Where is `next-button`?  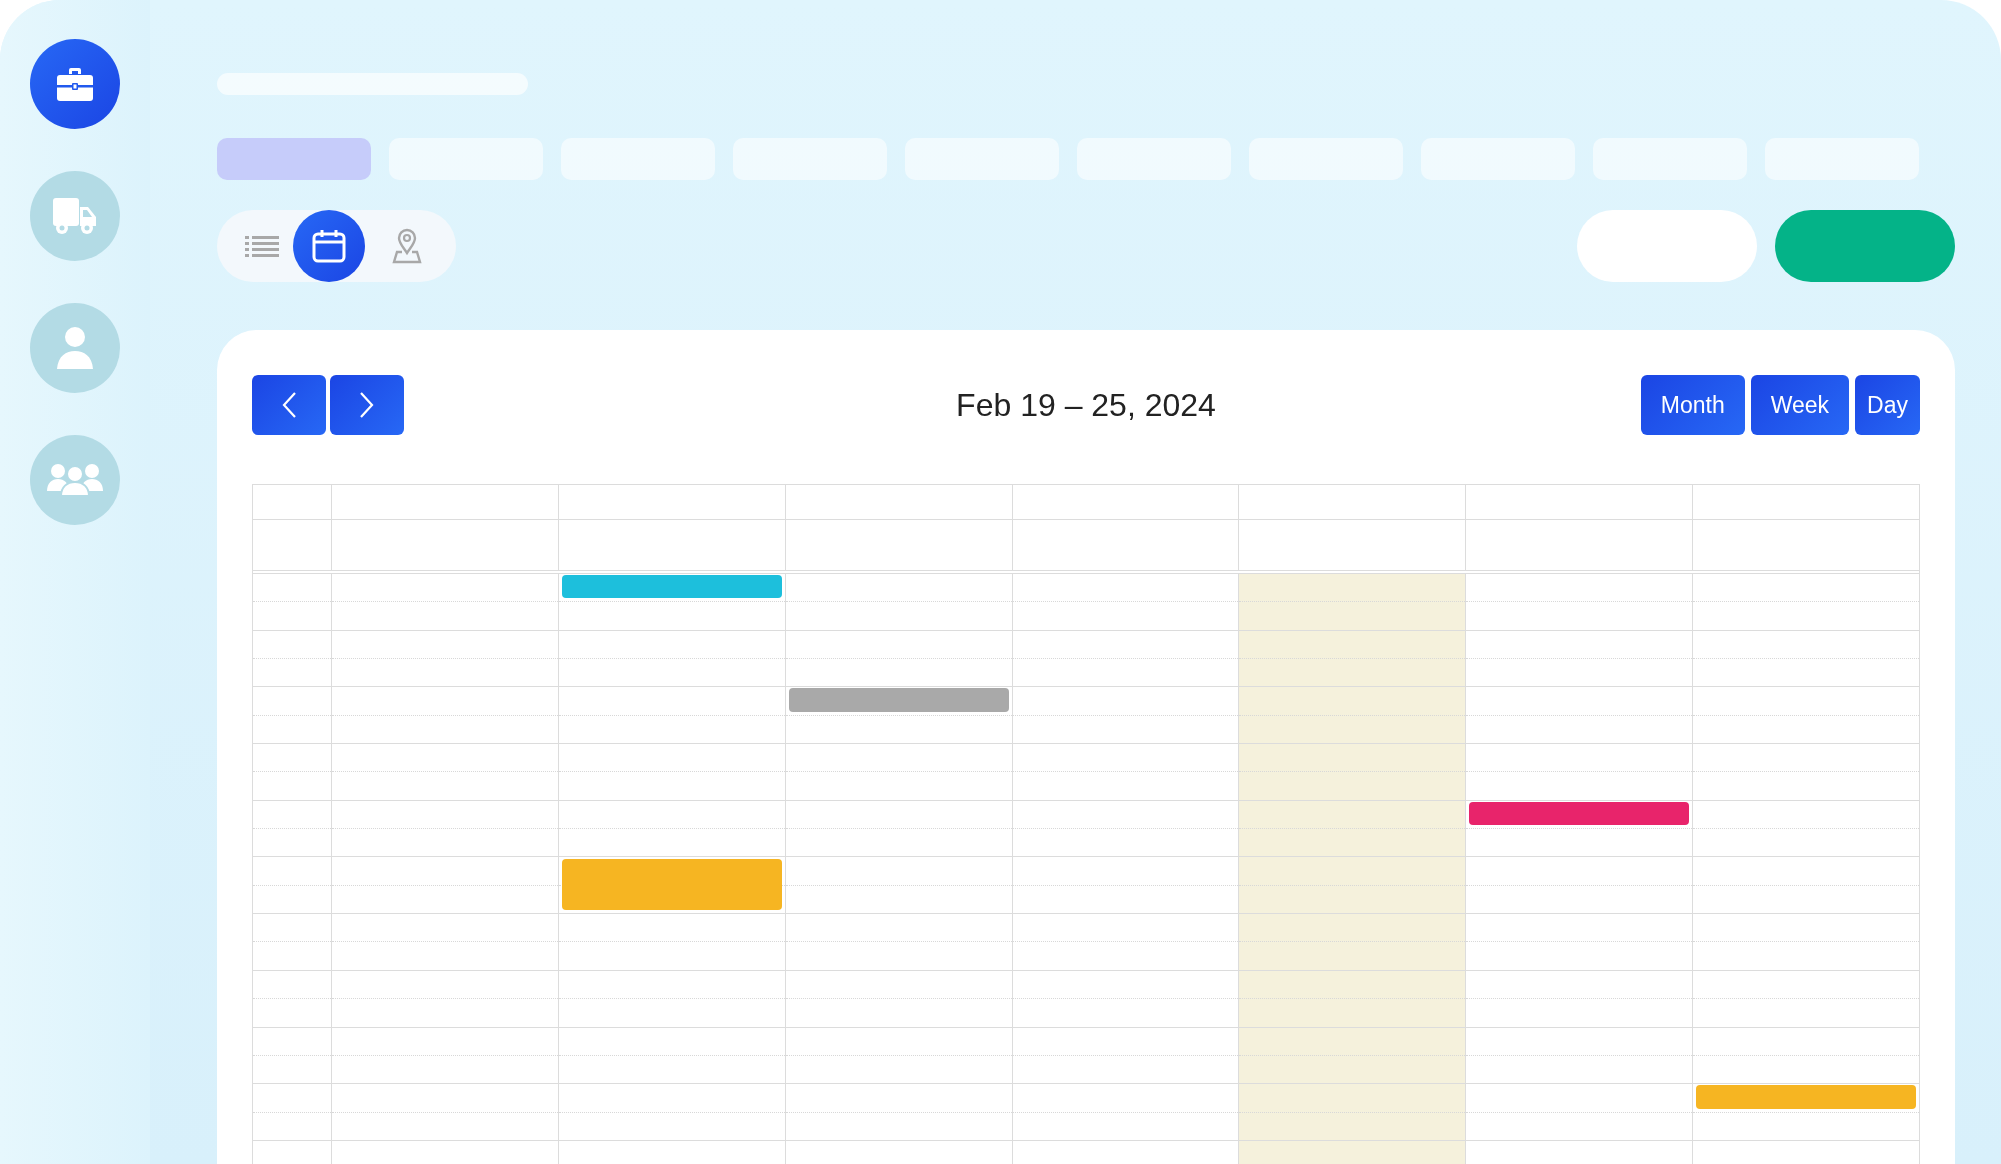 next-button is located at coordinates (367, 405).